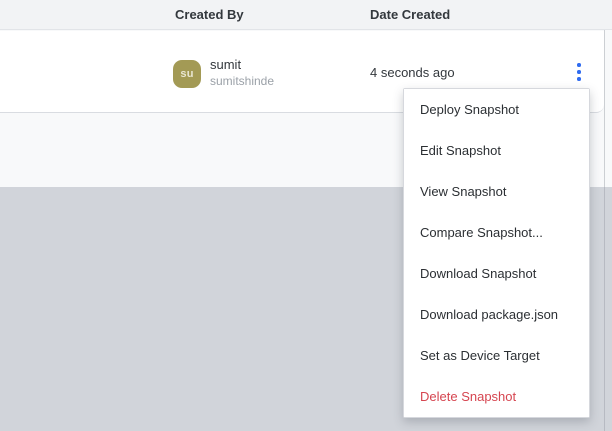 This screenshot has height=431, width=612. I want to click on user-name: sumit, so click(226, 64).